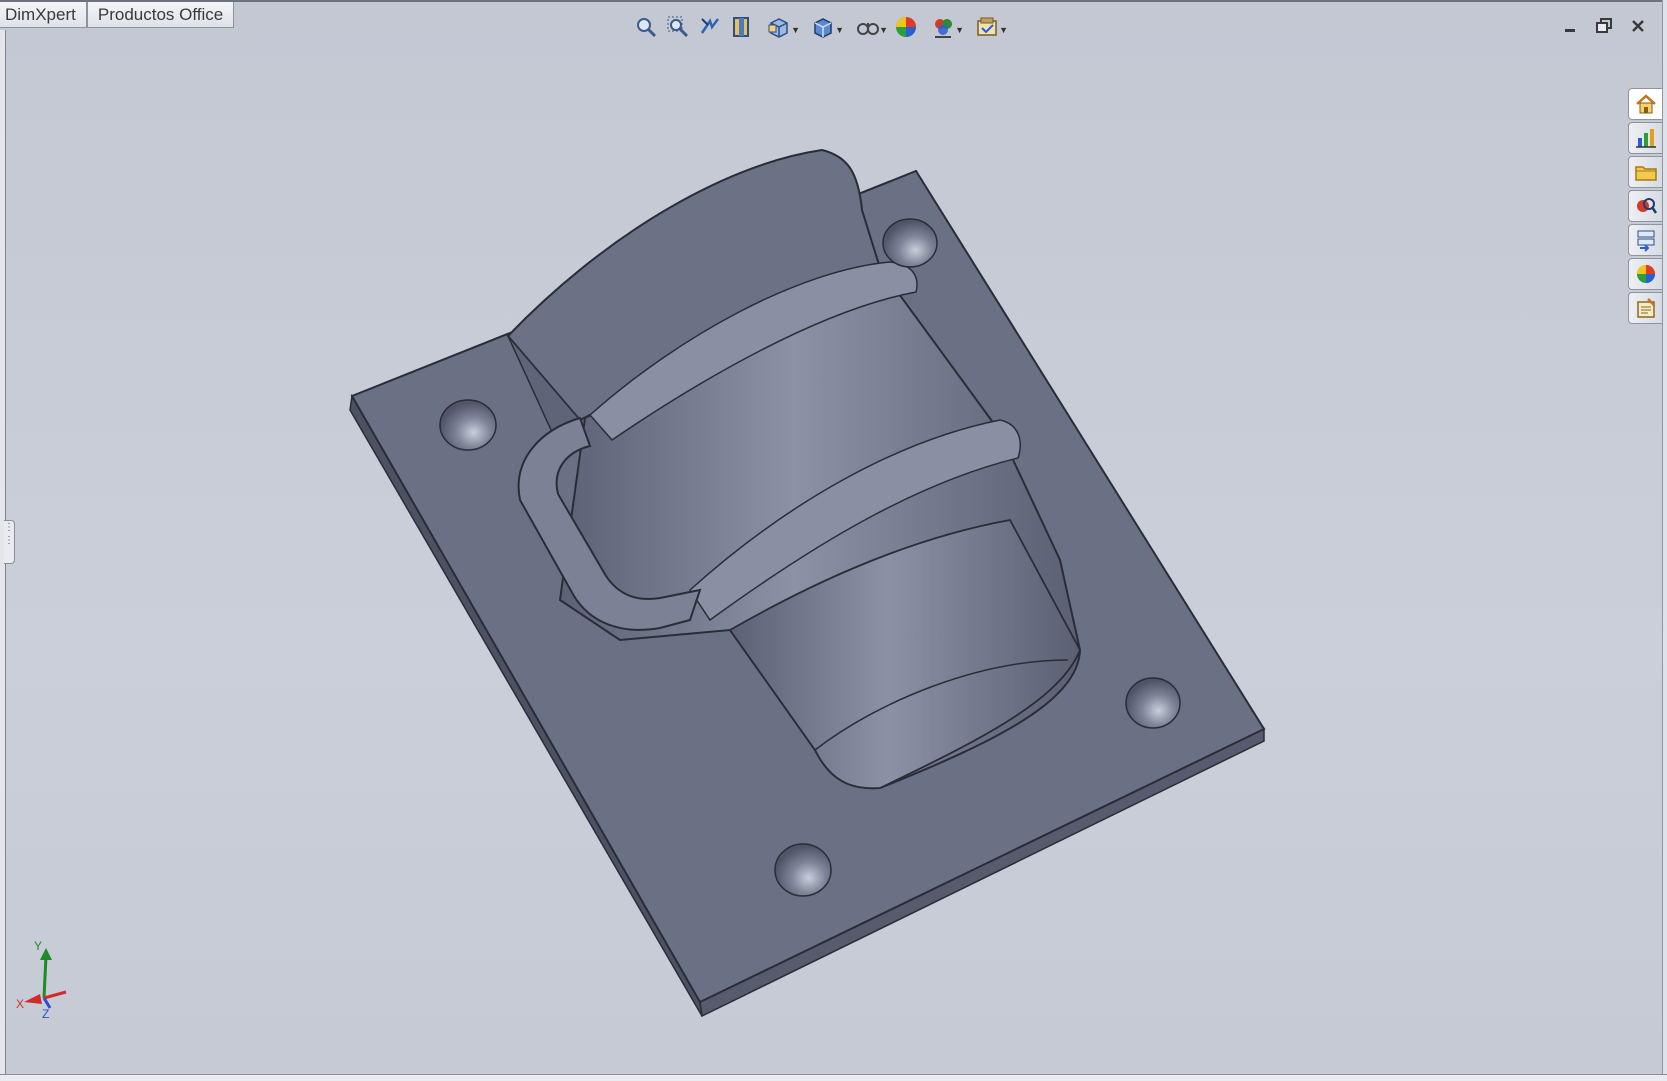  What do you see at coordinates (20, 1004) in the screenshot?
I see `triad-x-label: X` at bounding box center [20, 1004].